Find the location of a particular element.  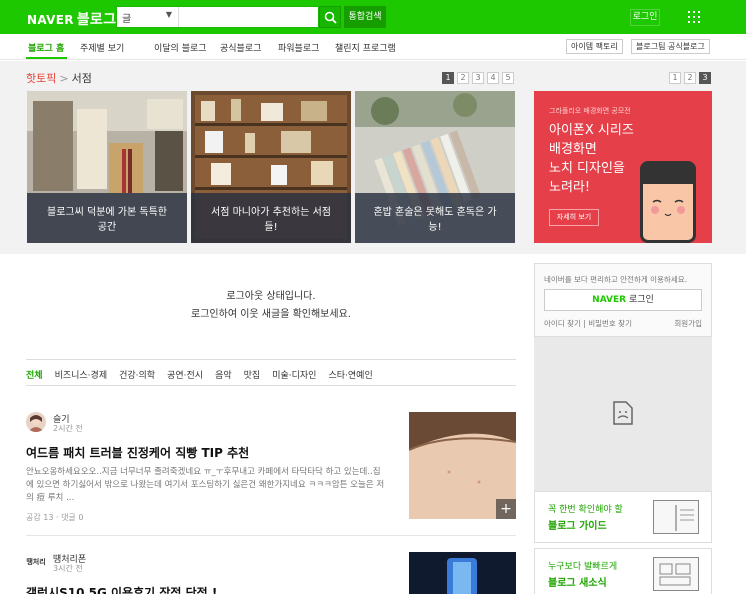

apps-grid-icon is located at coordinates (694, 17).